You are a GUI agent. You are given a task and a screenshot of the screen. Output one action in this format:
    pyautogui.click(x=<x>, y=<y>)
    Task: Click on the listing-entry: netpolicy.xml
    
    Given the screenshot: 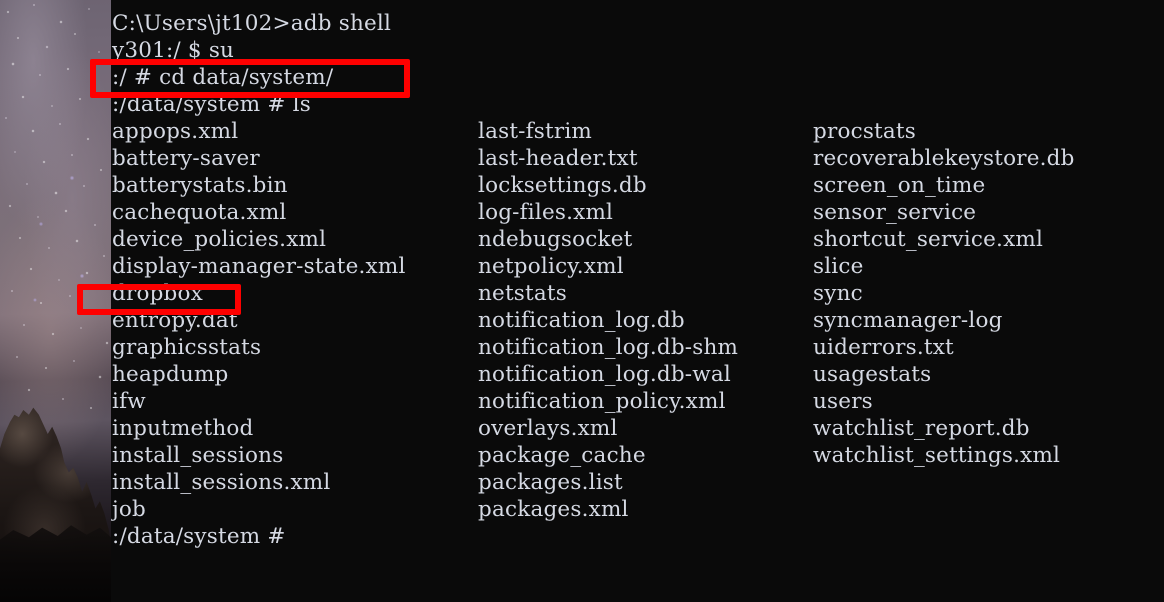 What is the action you would take?
    pyautogui.click(x=551, y=266)
    